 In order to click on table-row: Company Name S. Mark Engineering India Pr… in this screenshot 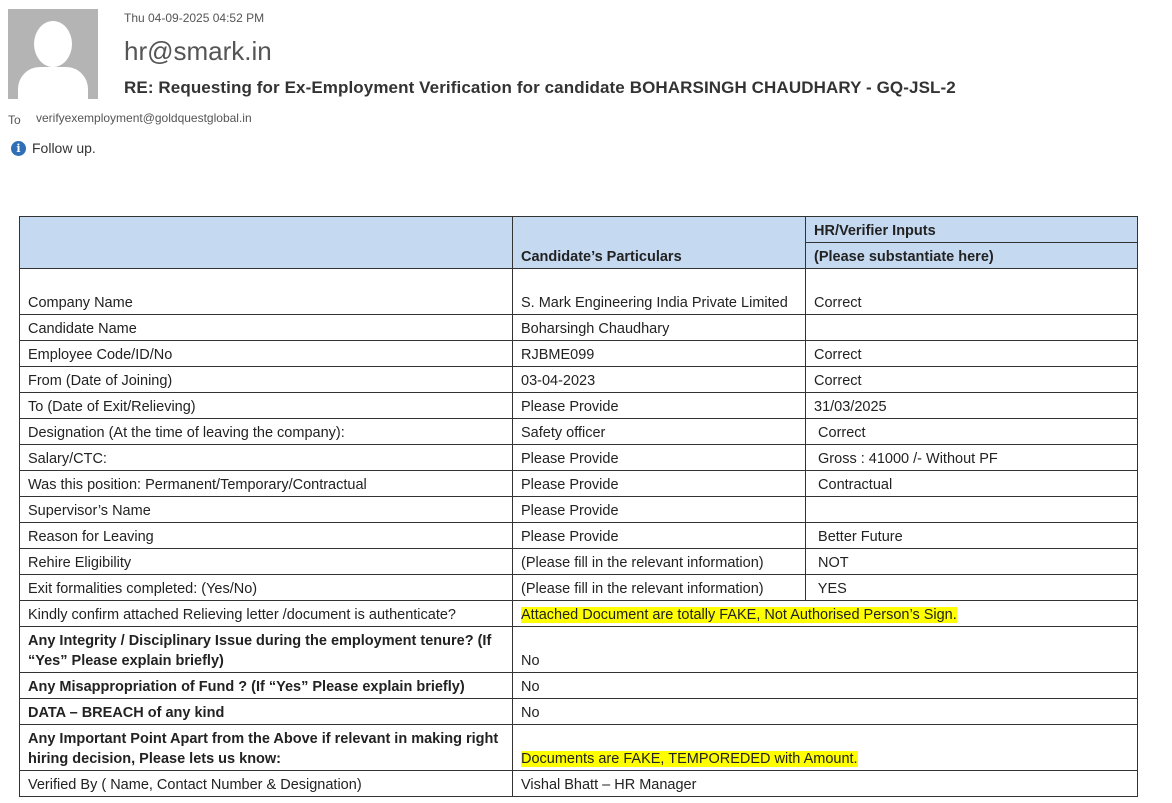, I will do `click(578, 291)`.